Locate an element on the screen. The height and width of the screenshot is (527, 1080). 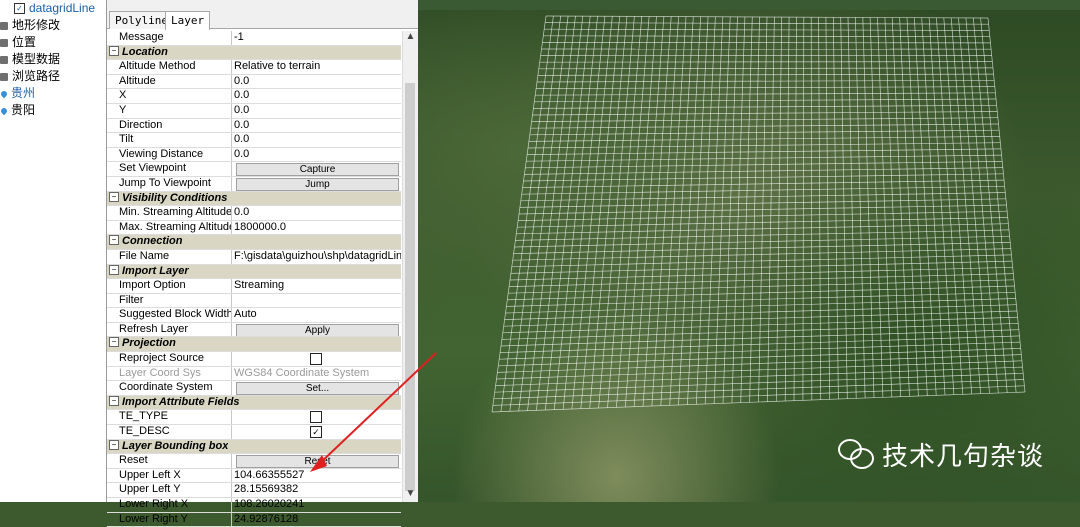
watermark: 技术几句杂谈 is located at coordinates (941, 454).